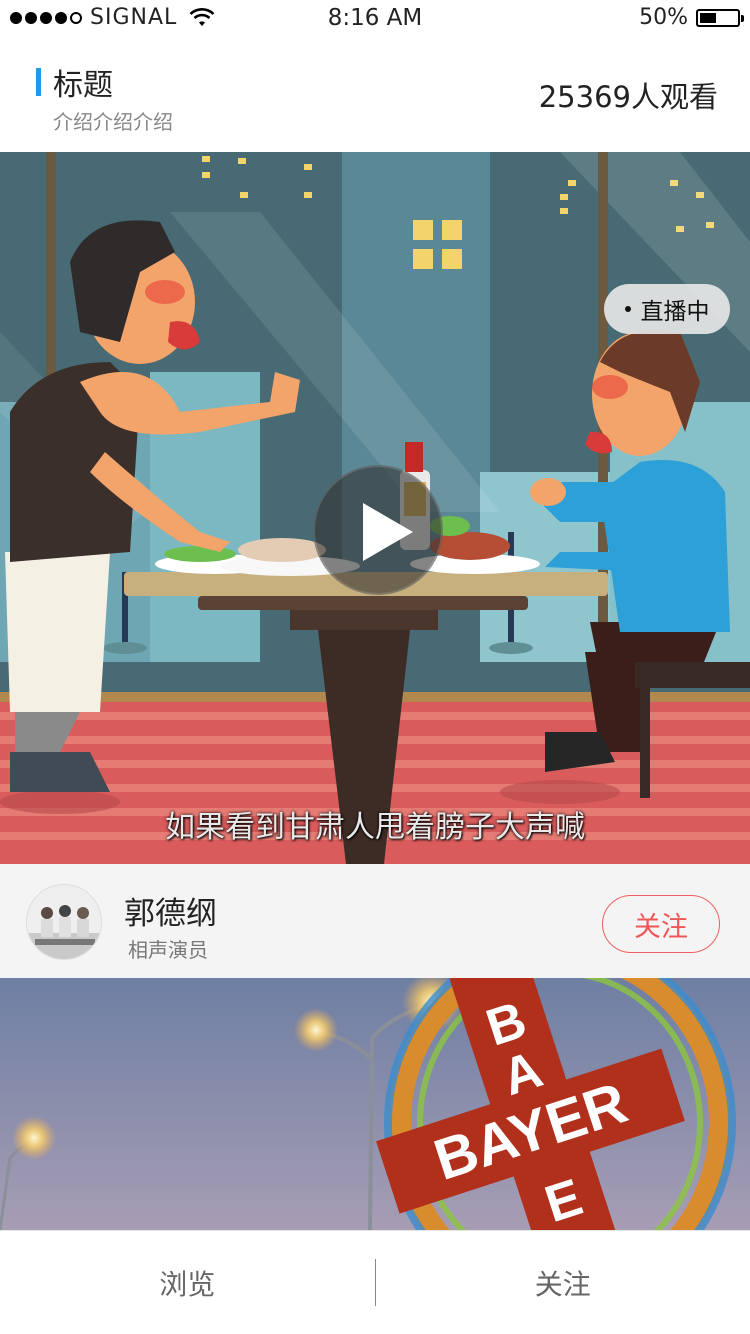 The image size is (750, 1334). I want to click on follow-button: 关注, so click(661, 924).